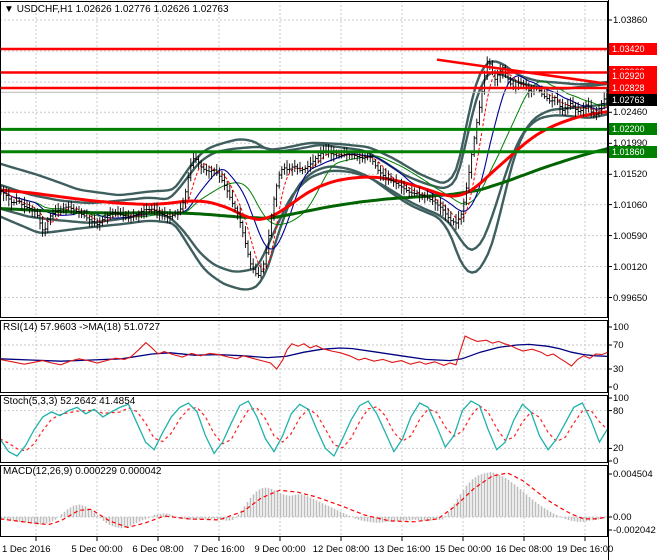 The height and width of the screenshot is (560, 660). Describe the element at coordinates (82, 471) in the screenshot. I see `macd-indicator-label: MACD(12,26,9) 0.000229 0.000042` at that location.